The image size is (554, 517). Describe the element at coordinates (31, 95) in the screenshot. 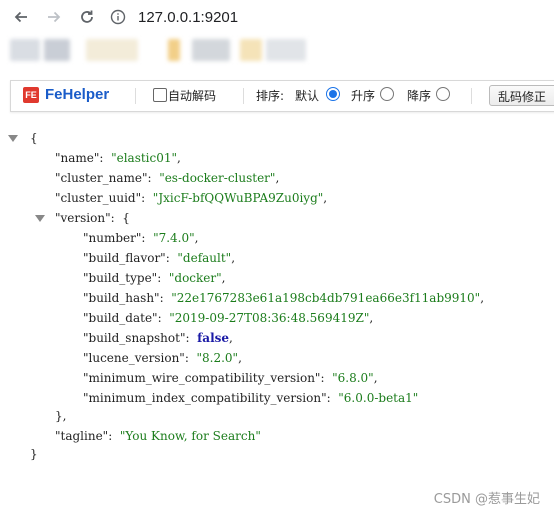

I see `fehelper-logo-icon: FE` at that location.